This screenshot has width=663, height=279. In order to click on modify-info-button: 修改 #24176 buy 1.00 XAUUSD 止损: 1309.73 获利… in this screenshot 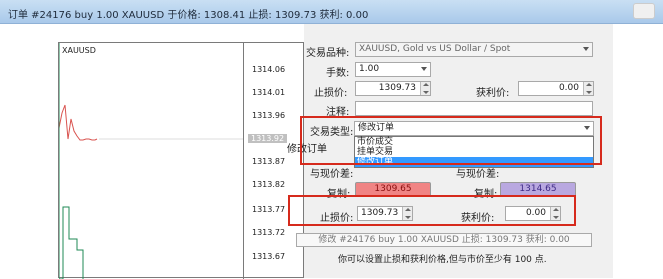, I will do `click(444, 240)`.